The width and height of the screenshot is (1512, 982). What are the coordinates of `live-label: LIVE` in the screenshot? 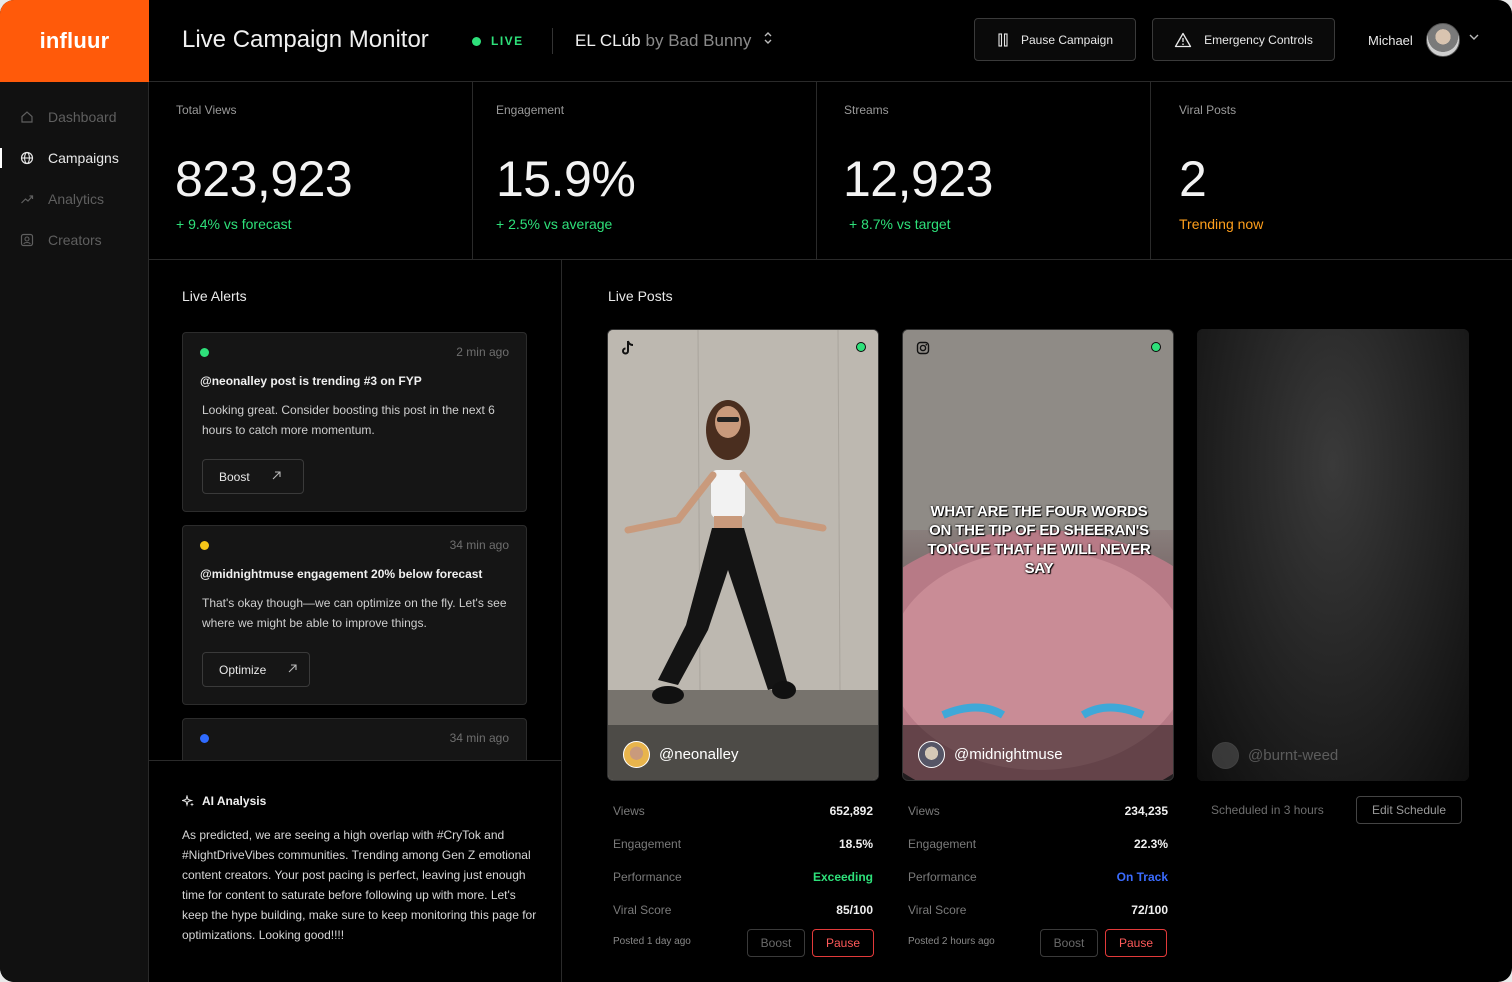 It's located at (507, 41).